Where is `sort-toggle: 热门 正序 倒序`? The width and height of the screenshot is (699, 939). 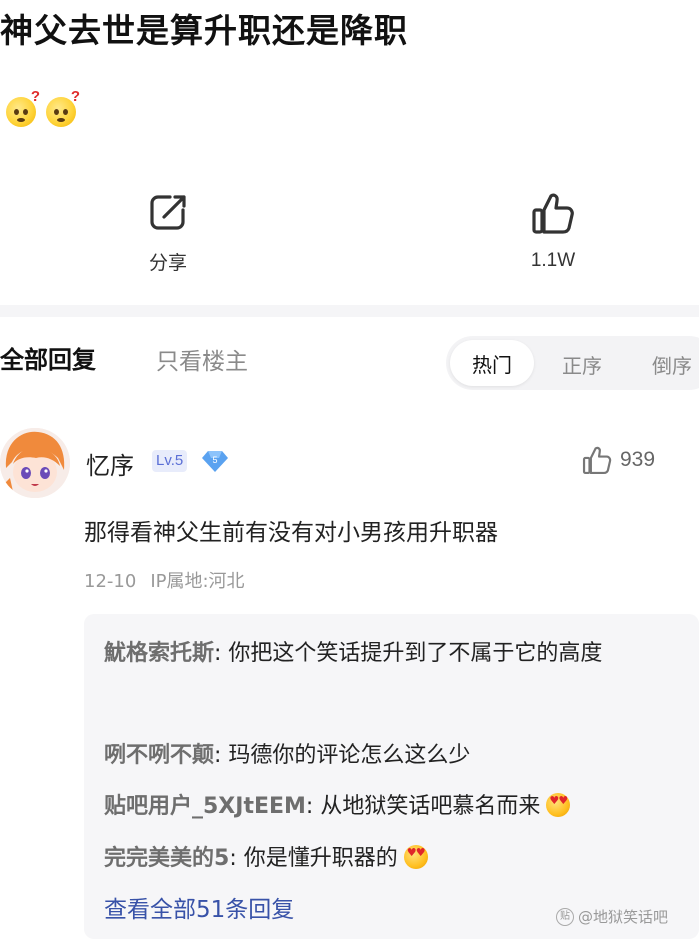
sort-toggle: 热门 正序 倒序 is located at coordinates (572, 363).